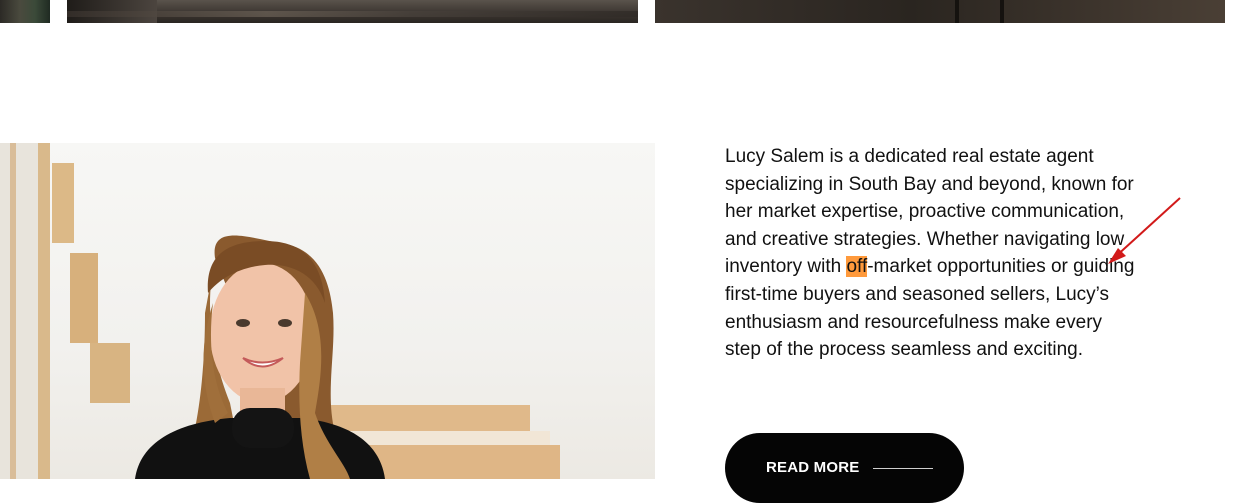 The width and height of the screenshot is (1240, 503). What do you see at coordinates (1144, 230) in the screenshot?
I see `annotation-arrow-icon` at bounding box center [1144, 230].